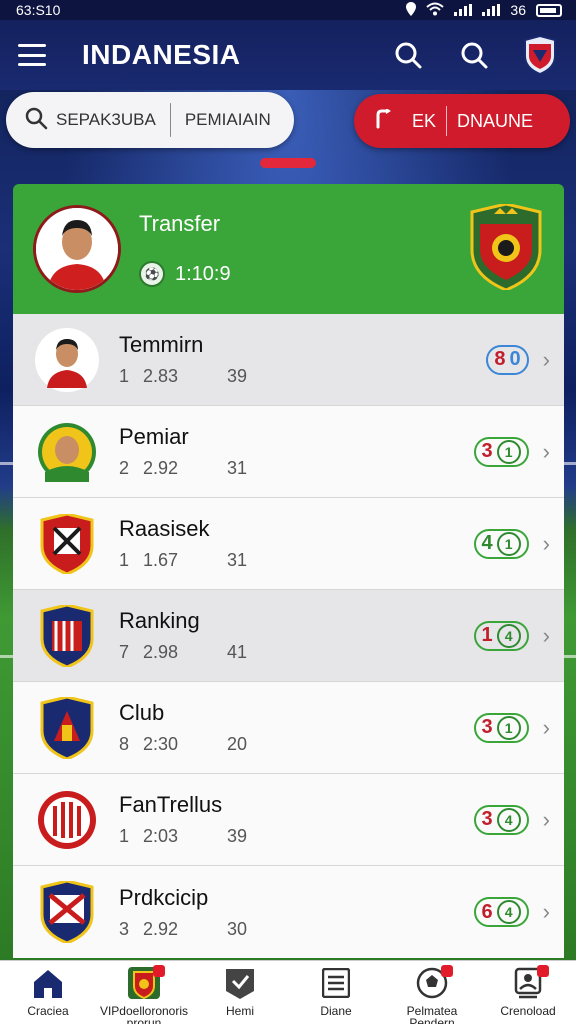 The height and width of the screenshot is (1024, 576). What do you see at coordinates (336, 983) in the screenshot?
I see `list-icon` at bounding box center [336, 983].